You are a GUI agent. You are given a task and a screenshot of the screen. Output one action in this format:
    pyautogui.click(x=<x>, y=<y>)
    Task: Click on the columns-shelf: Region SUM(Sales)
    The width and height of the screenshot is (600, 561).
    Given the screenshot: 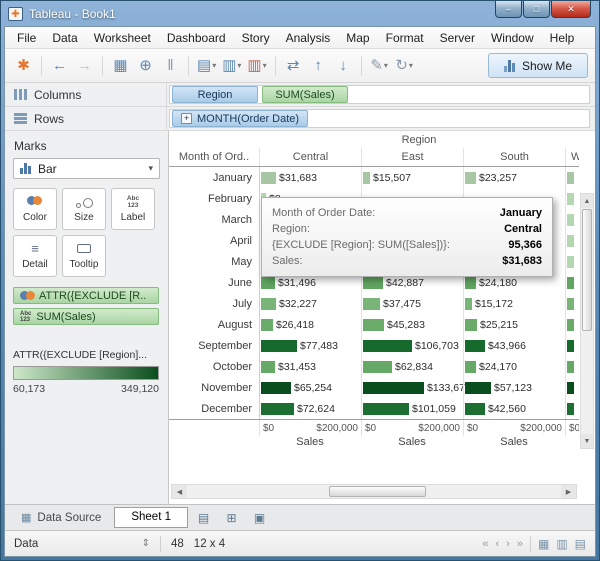 What is the action you would take?
    pyautogui.click(x=379, y=94)
    